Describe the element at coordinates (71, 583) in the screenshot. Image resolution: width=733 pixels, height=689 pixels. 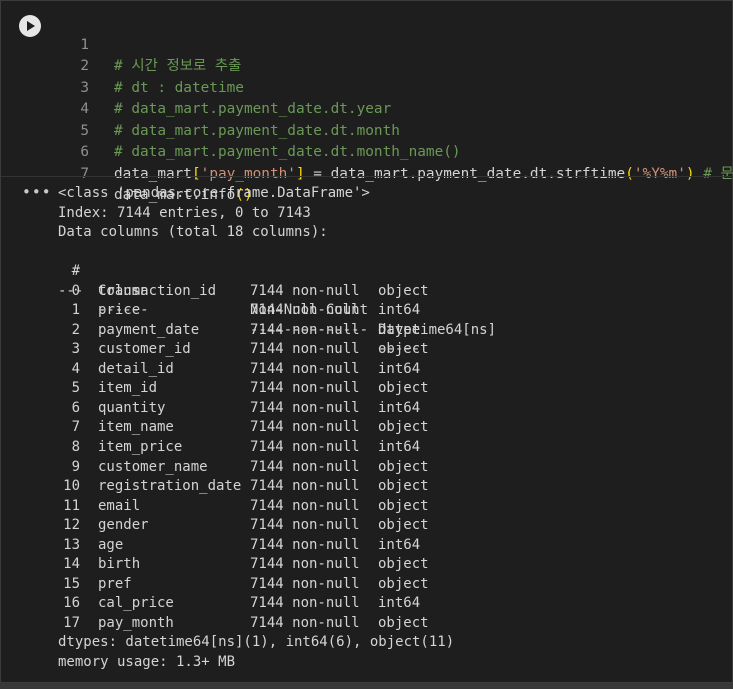
I see `row-index: 15` at that location.